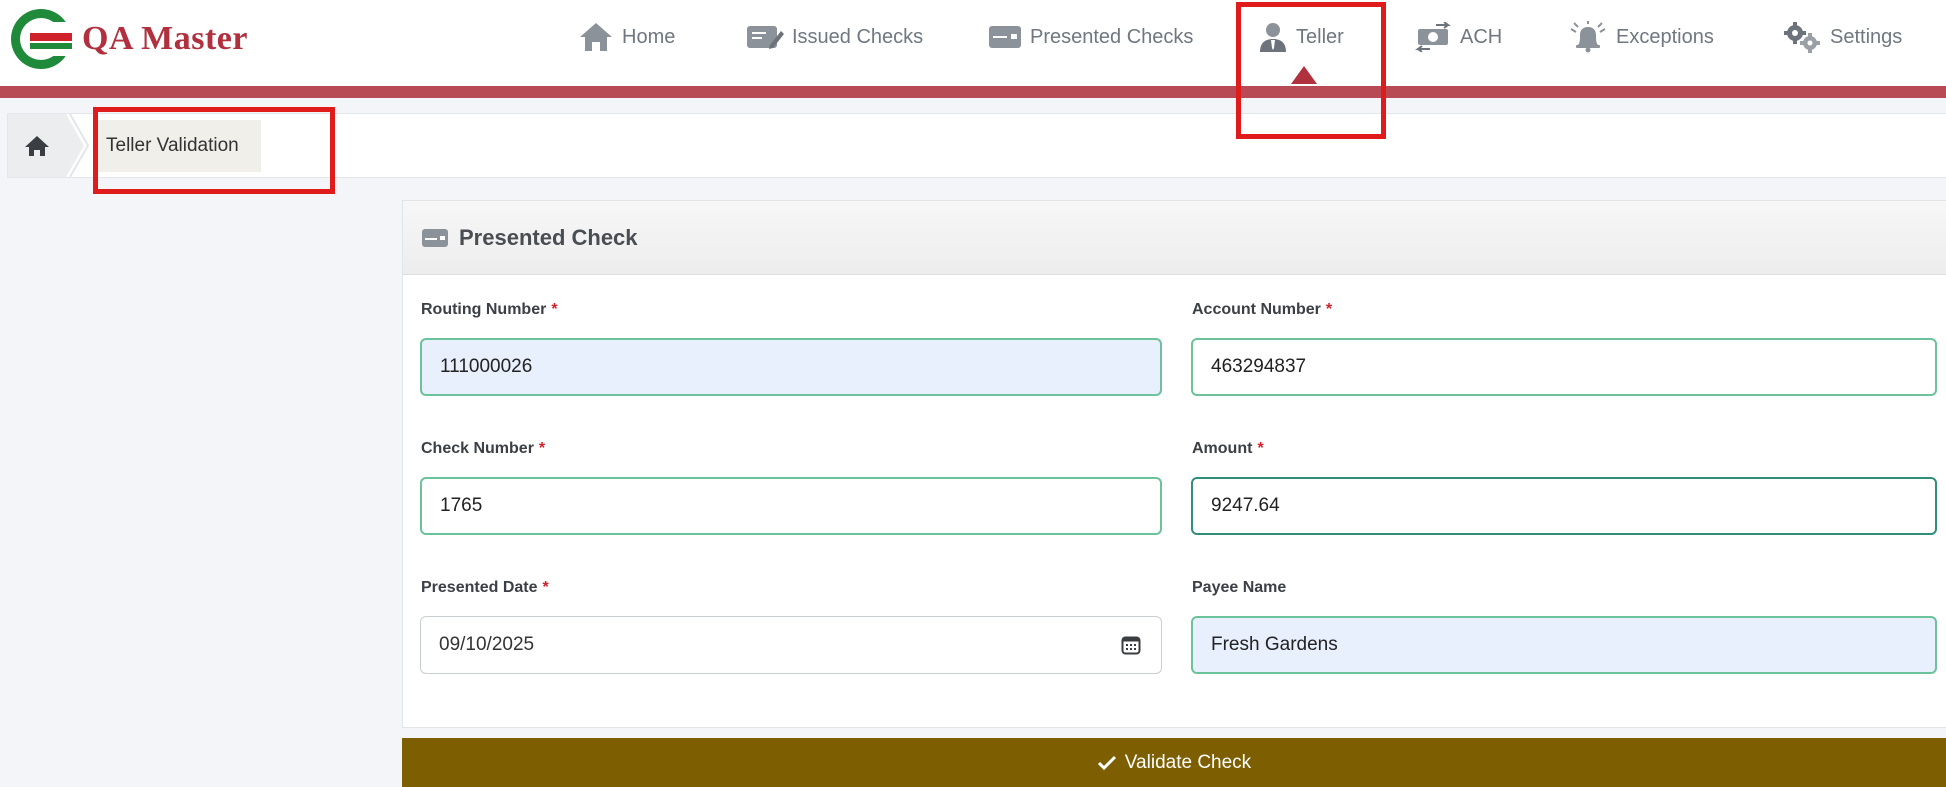  I want to click on nav-settings: Settings, so click(1842, 37).